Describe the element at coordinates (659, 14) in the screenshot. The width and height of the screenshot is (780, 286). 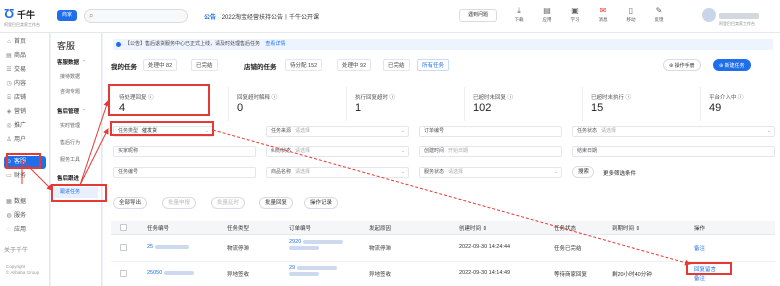
I see `toolbar-feedback: ✎ 反馈` at that location.